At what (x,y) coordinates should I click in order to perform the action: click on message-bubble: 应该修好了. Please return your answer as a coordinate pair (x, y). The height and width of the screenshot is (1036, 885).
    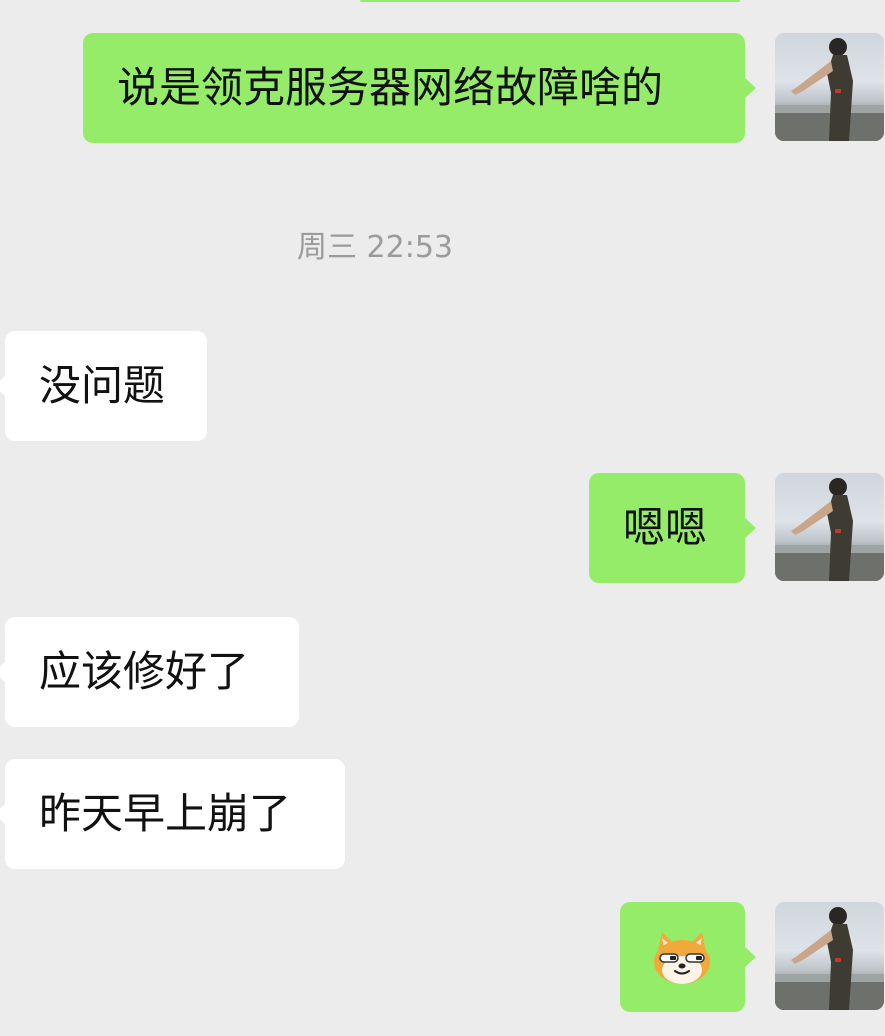
    Looking at the image, I should click on (149, 672).